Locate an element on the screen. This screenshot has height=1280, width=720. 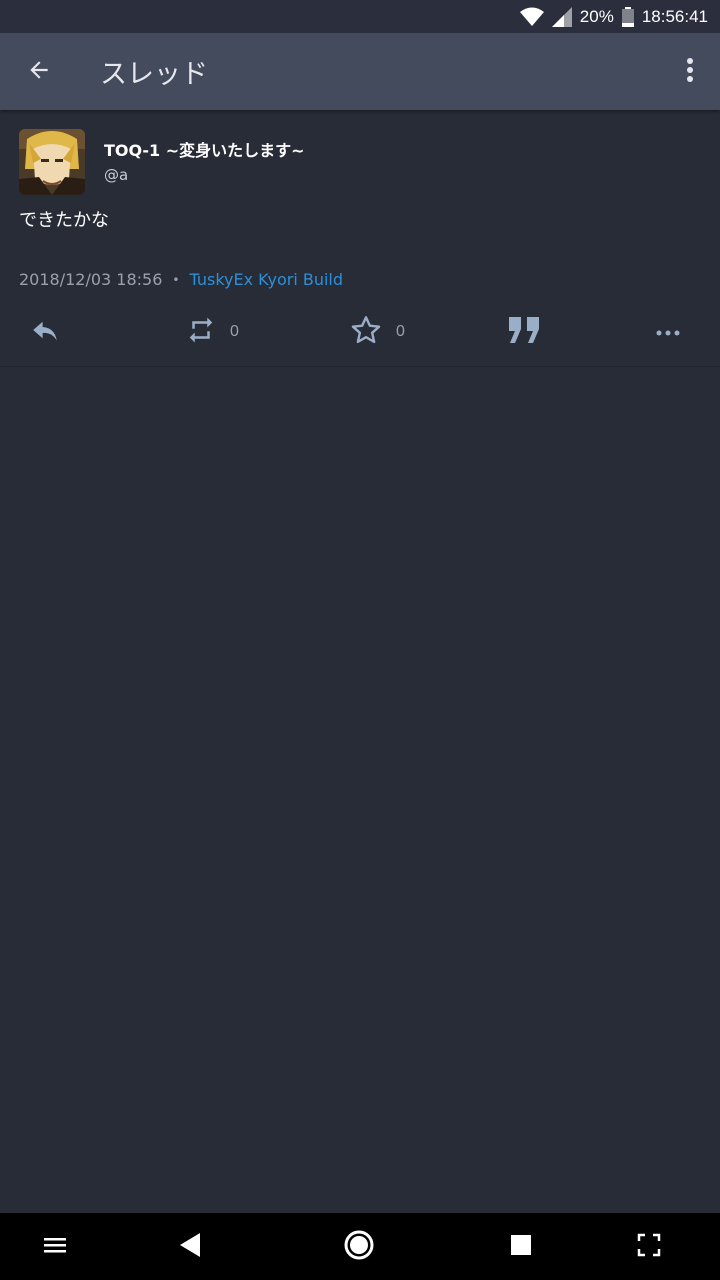
system-navigation-bar is located at coordinates (360, 1246).